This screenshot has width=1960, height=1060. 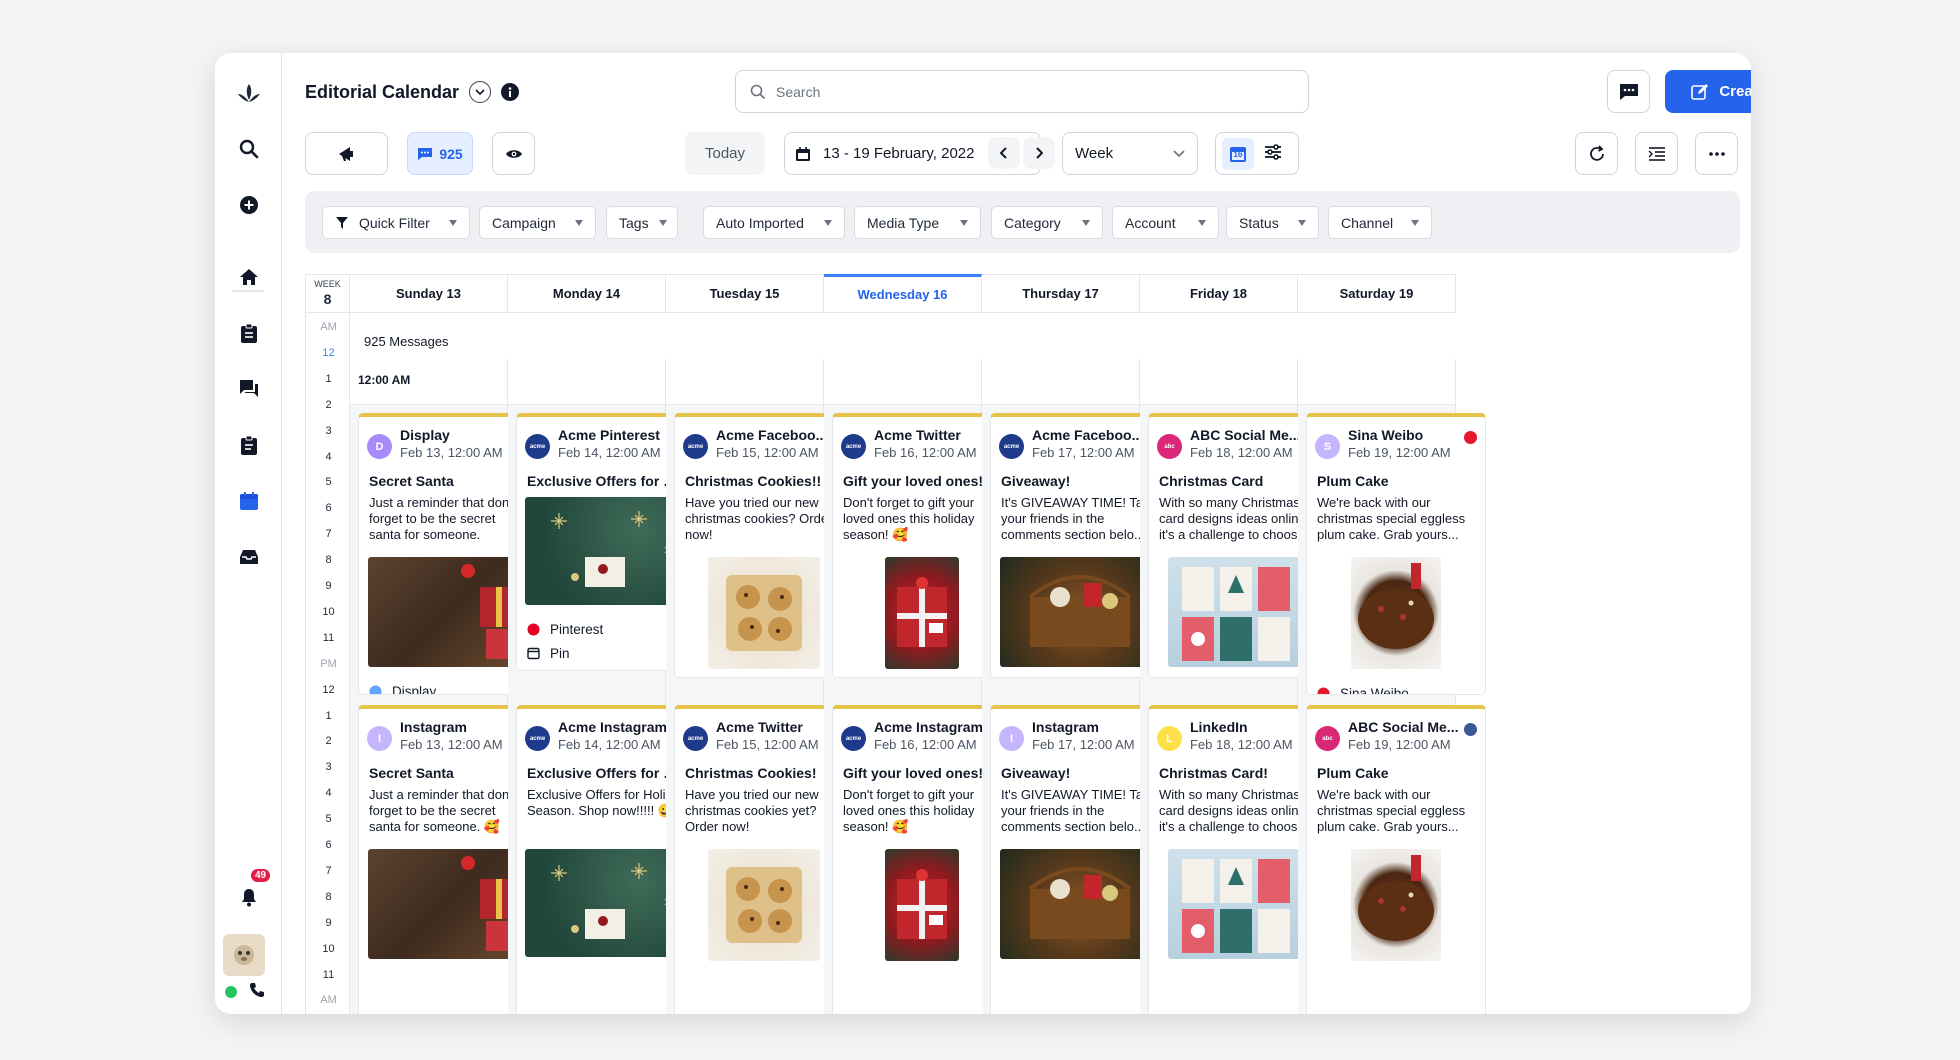 What do you see at coordinates (257, 990) in the screenshot?
I see `phone-icon` at bounding box center [257, 990].